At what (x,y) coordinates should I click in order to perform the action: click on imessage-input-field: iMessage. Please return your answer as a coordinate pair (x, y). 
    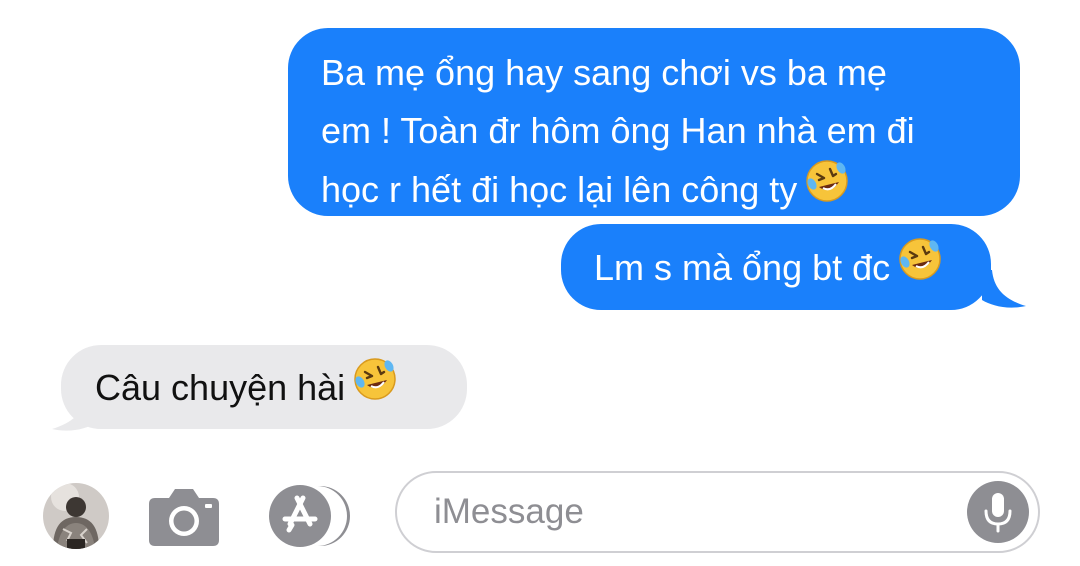
    Looking at the image, I should click on (717, 512).